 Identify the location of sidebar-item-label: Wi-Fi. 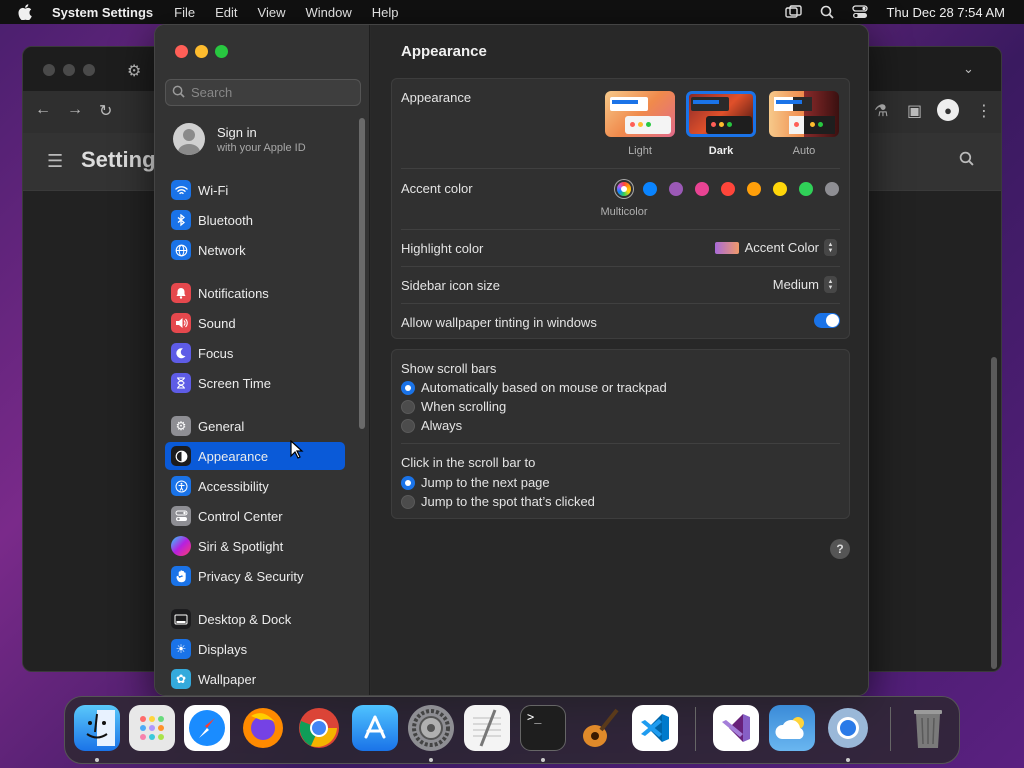
(213, 190).